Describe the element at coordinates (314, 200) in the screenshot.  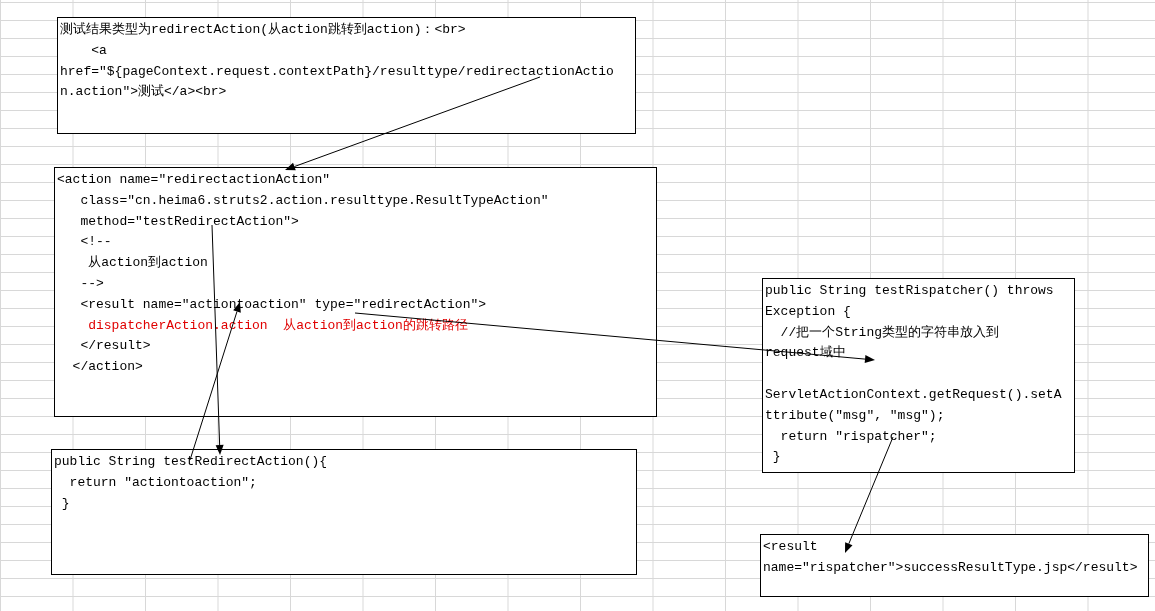
I see `code-line: class="cn.heima6.struts2.action.resulttype.ResultTypeAction"` at that location.